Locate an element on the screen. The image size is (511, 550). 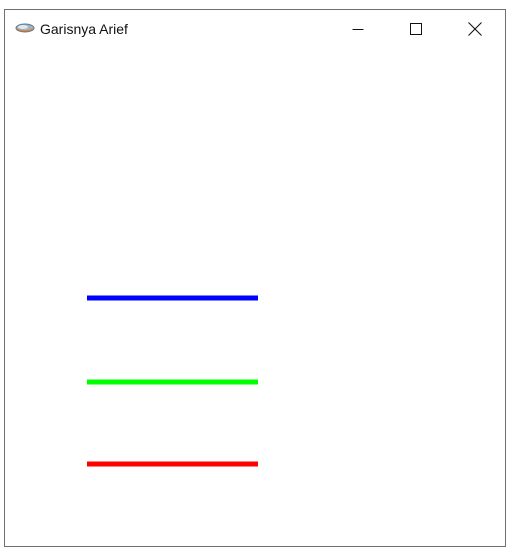
maximize-icon is located at coordinates (416, 29).